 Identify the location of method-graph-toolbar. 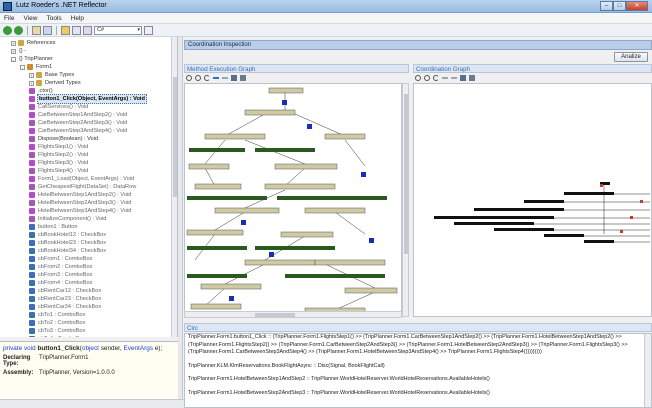
(296, 77).